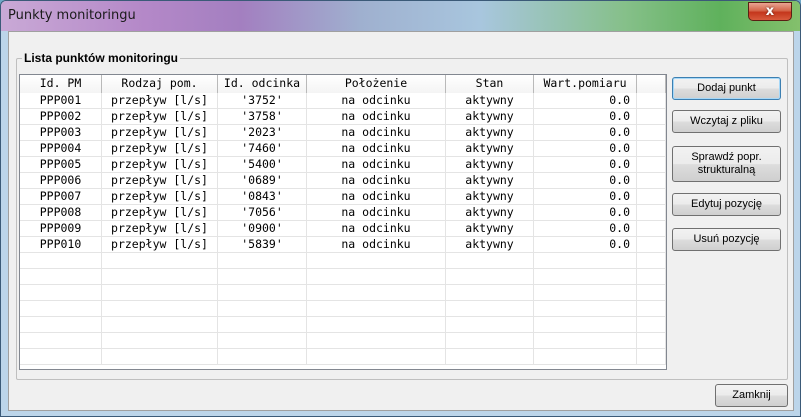 The width and height of the screenshot is (801, 417). What do you see at coordinates (262, 197) in the screenshot?
I see `cell-segment-id: '0843'` at bounding box center [262, 197].